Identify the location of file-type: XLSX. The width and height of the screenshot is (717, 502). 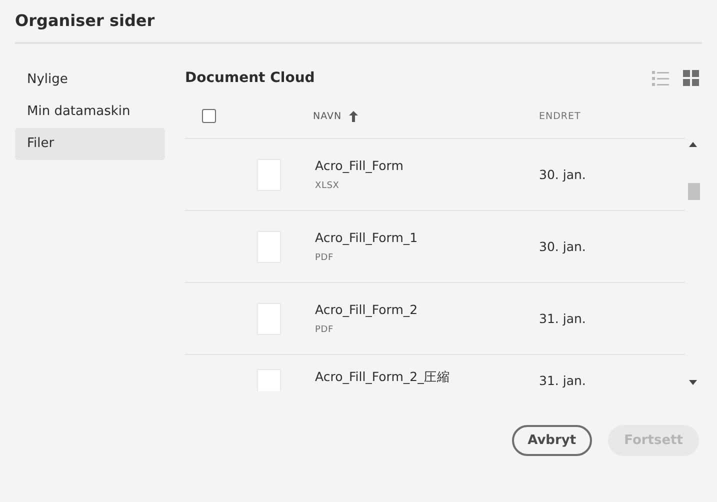
(327, 186).